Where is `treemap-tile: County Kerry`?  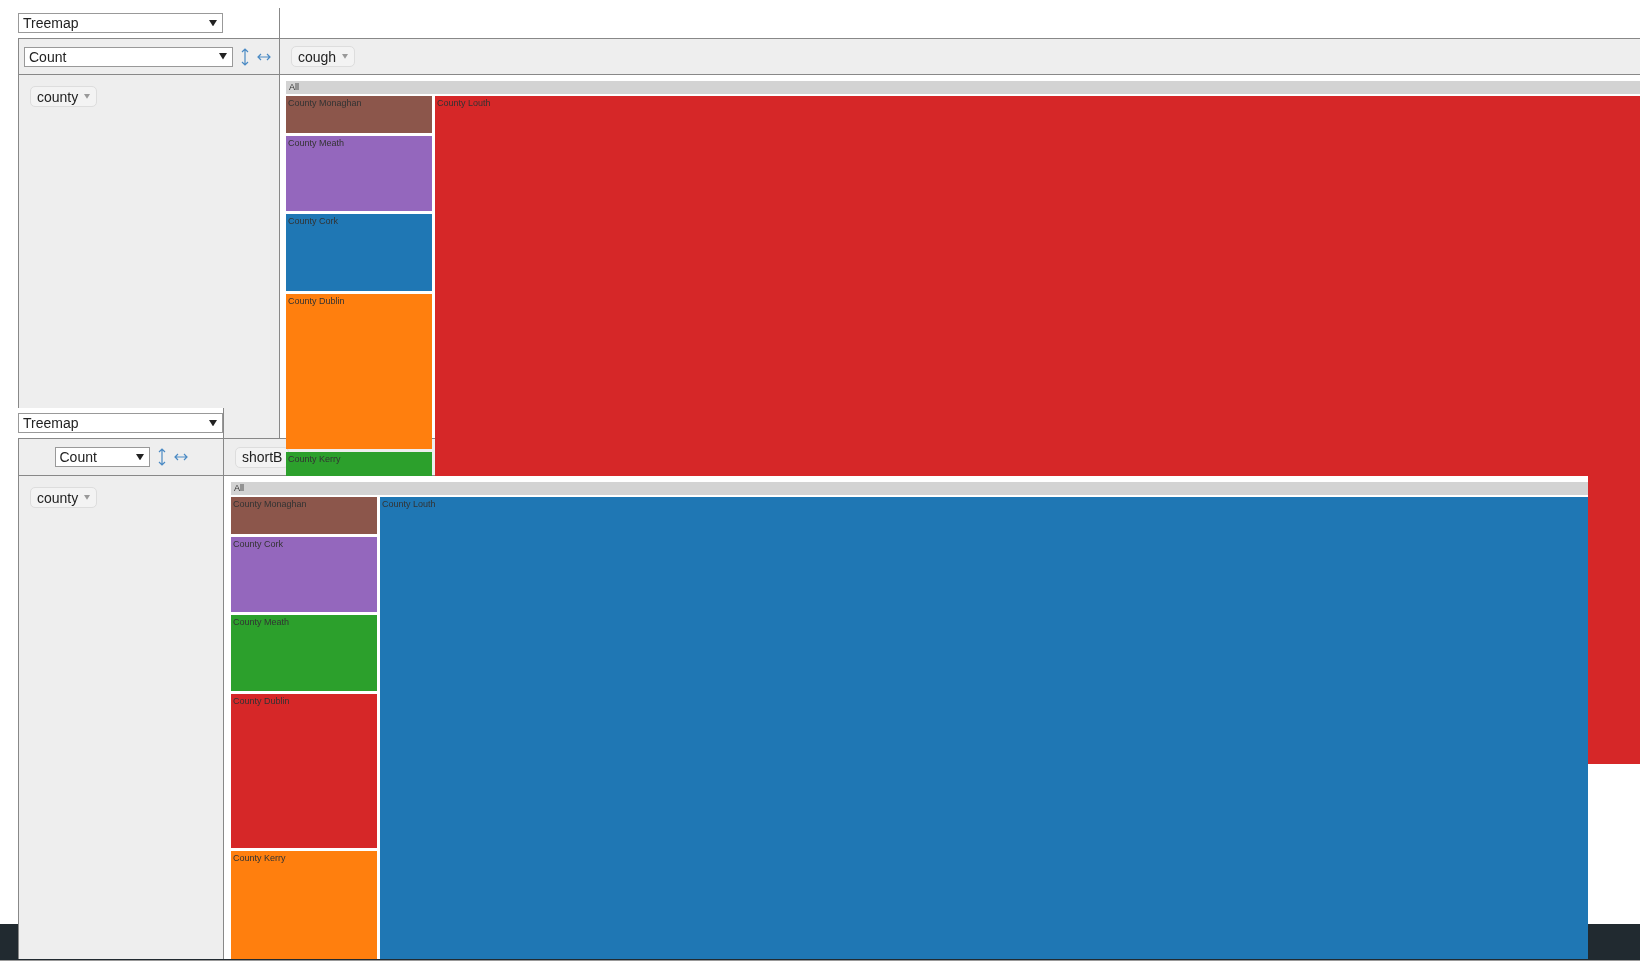 treemap-tile: County Kerry is located at coordinates (304, 905).